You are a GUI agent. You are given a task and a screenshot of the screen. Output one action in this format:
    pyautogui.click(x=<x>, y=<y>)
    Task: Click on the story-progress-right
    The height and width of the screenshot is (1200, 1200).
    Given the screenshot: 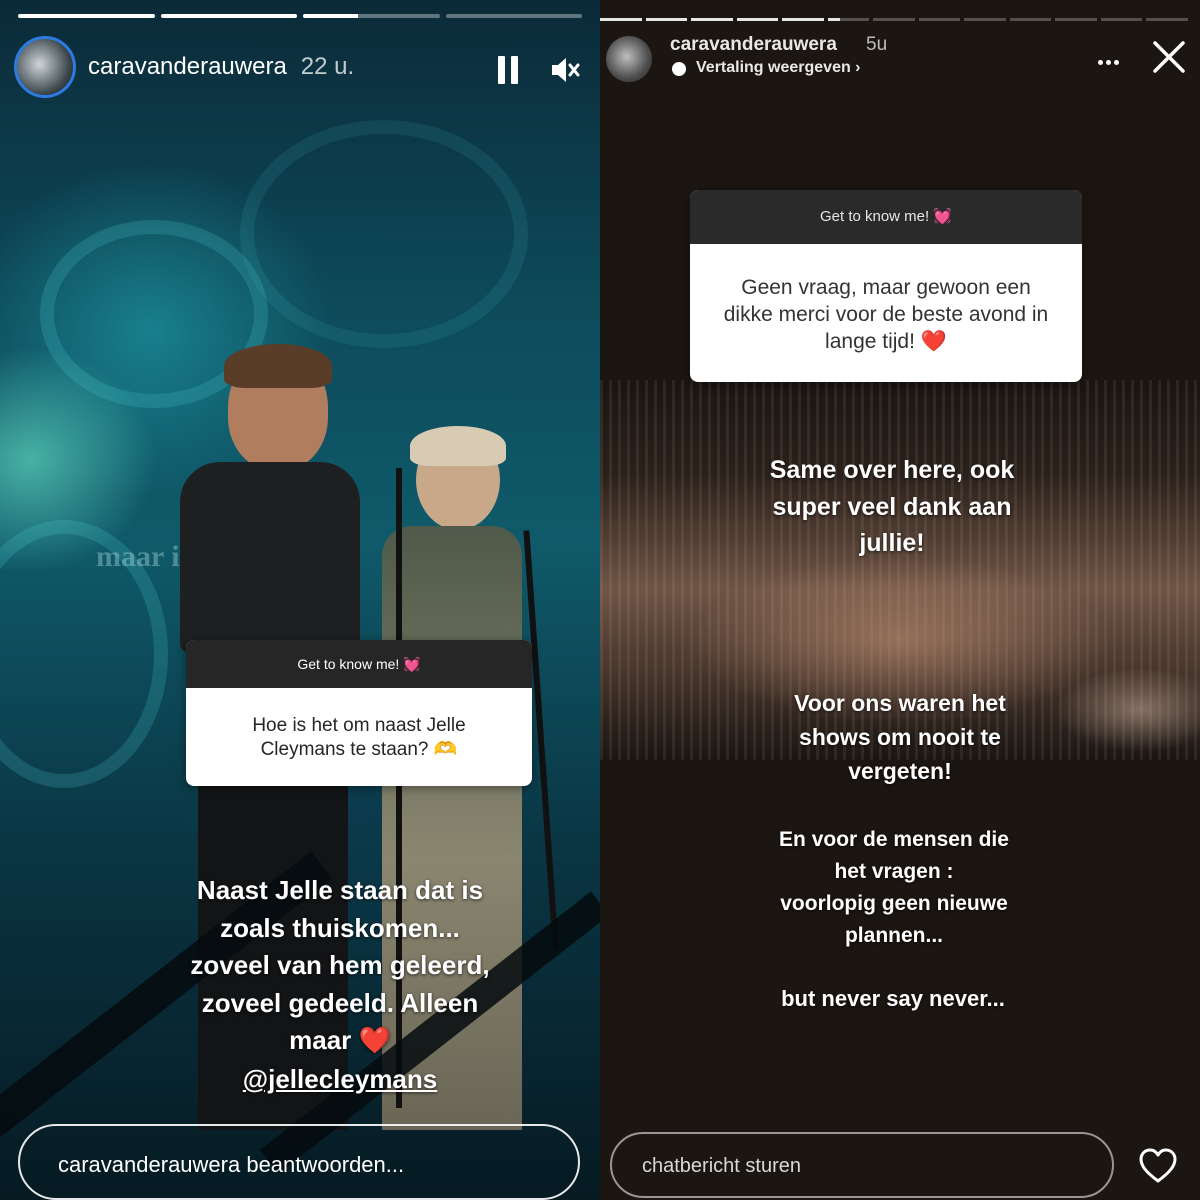 What is the action you would take?
    pyautogui.click(x=900, y=19)
    